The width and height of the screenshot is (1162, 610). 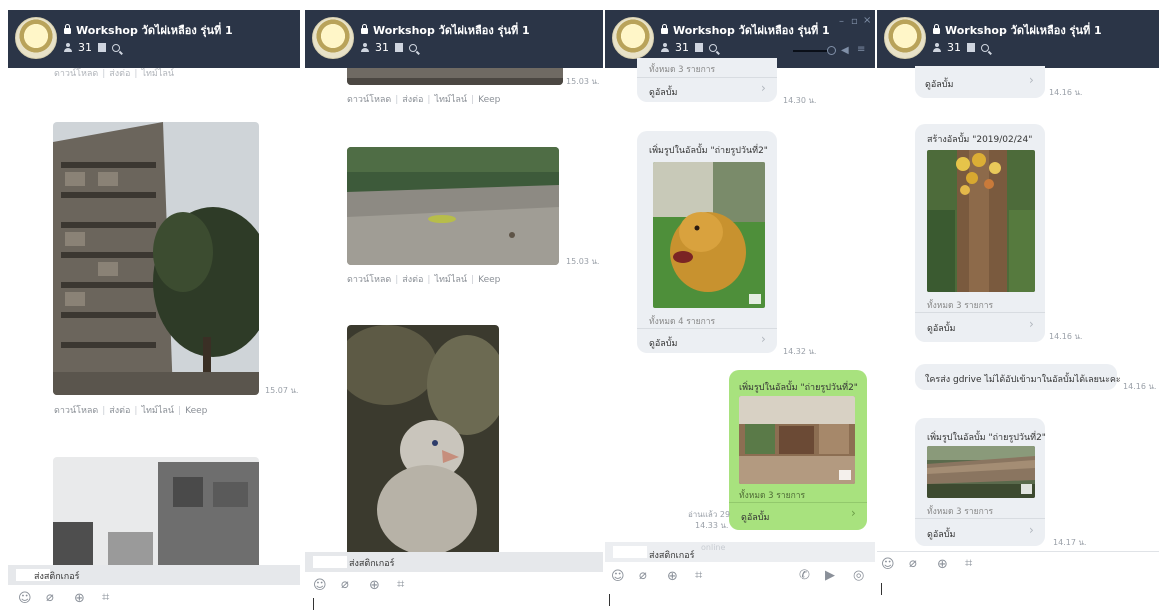 What do you see at coordinates (740, 552) in the screenshot?
I see `message-input-area: ส่งสติกเกอร์ online` at bounding box center [740, 552].